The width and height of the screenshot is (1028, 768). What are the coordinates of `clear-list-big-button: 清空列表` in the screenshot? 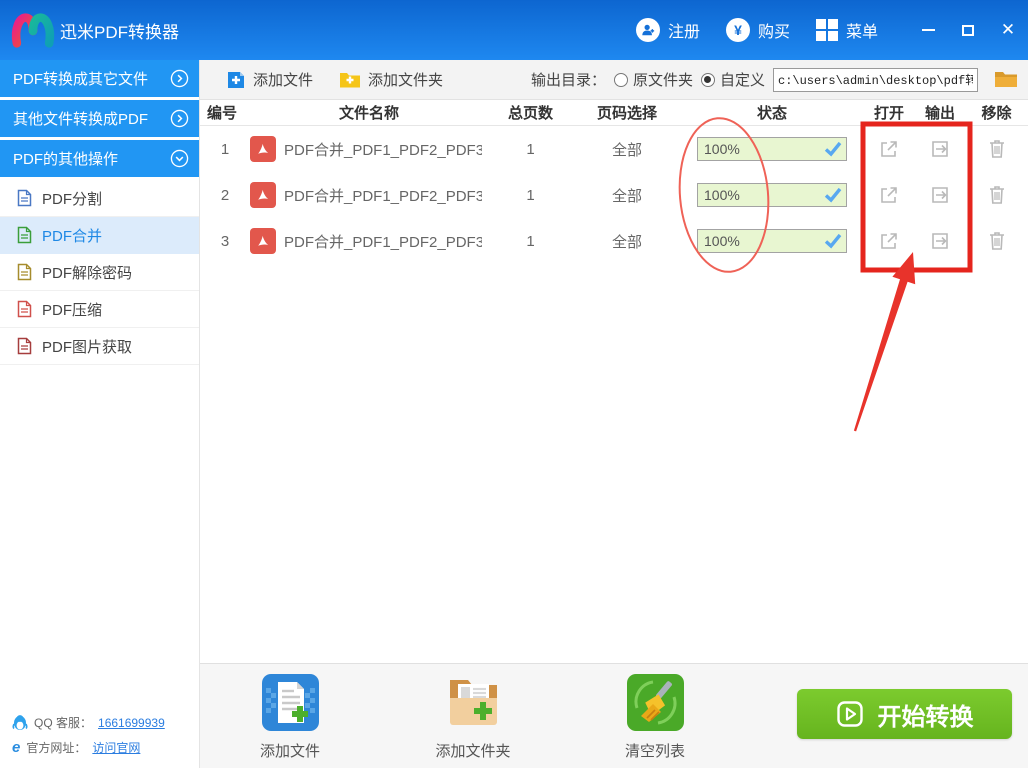 It's located at (655, 717).